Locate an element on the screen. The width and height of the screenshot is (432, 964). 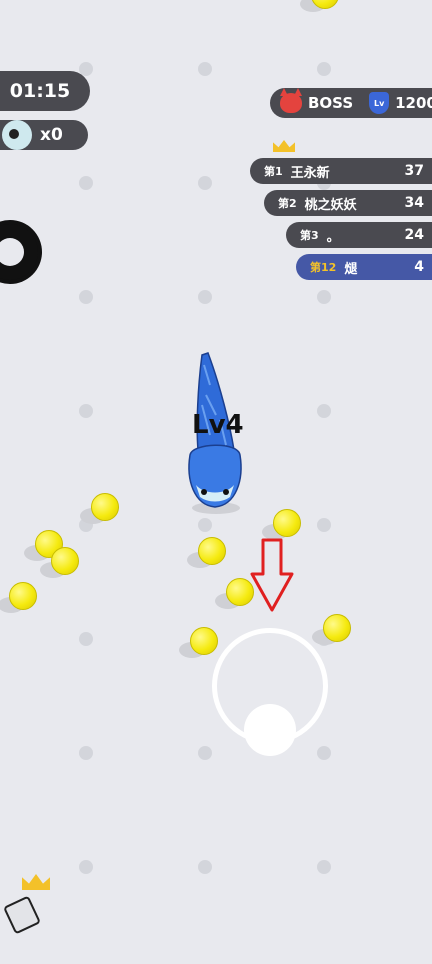
player-score: 24 is located at coordinates (414, 235).